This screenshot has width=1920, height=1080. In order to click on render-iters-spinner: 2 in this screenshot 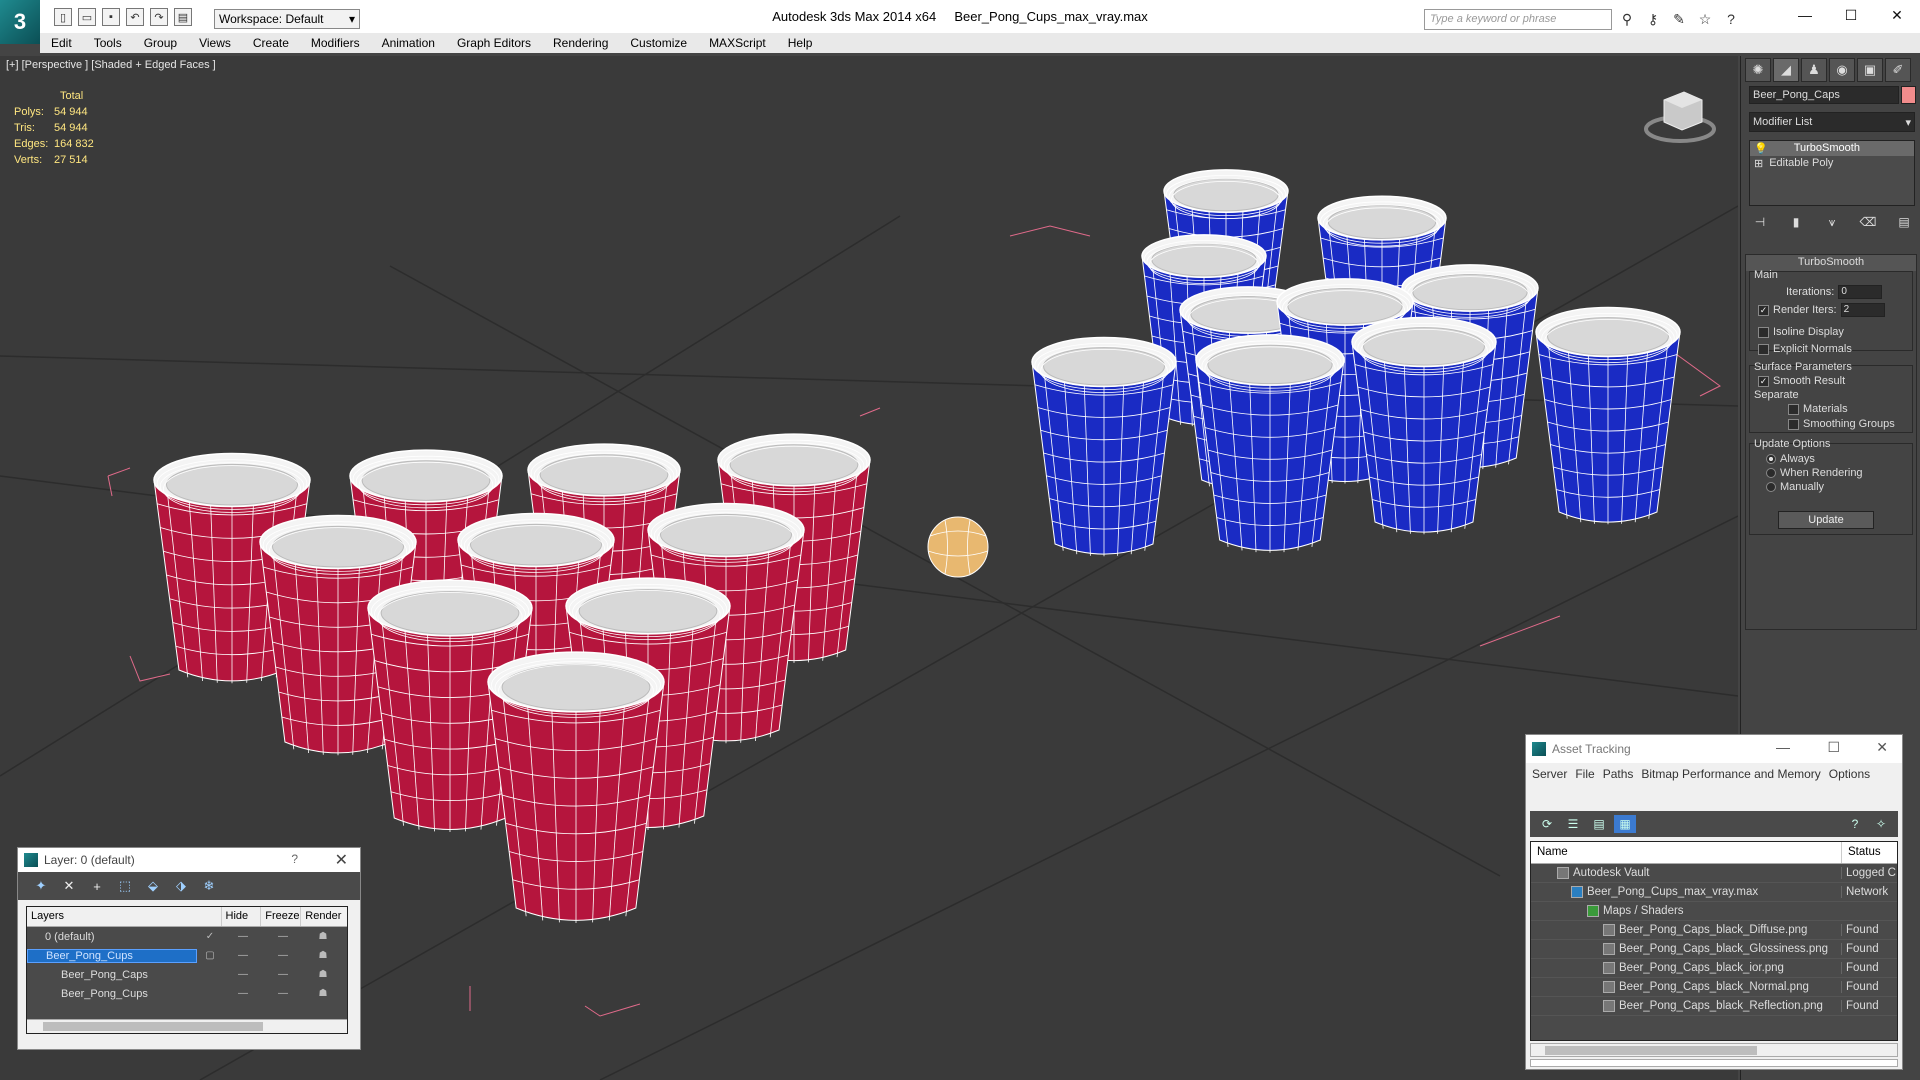, I will do `click(1862, 310)`.